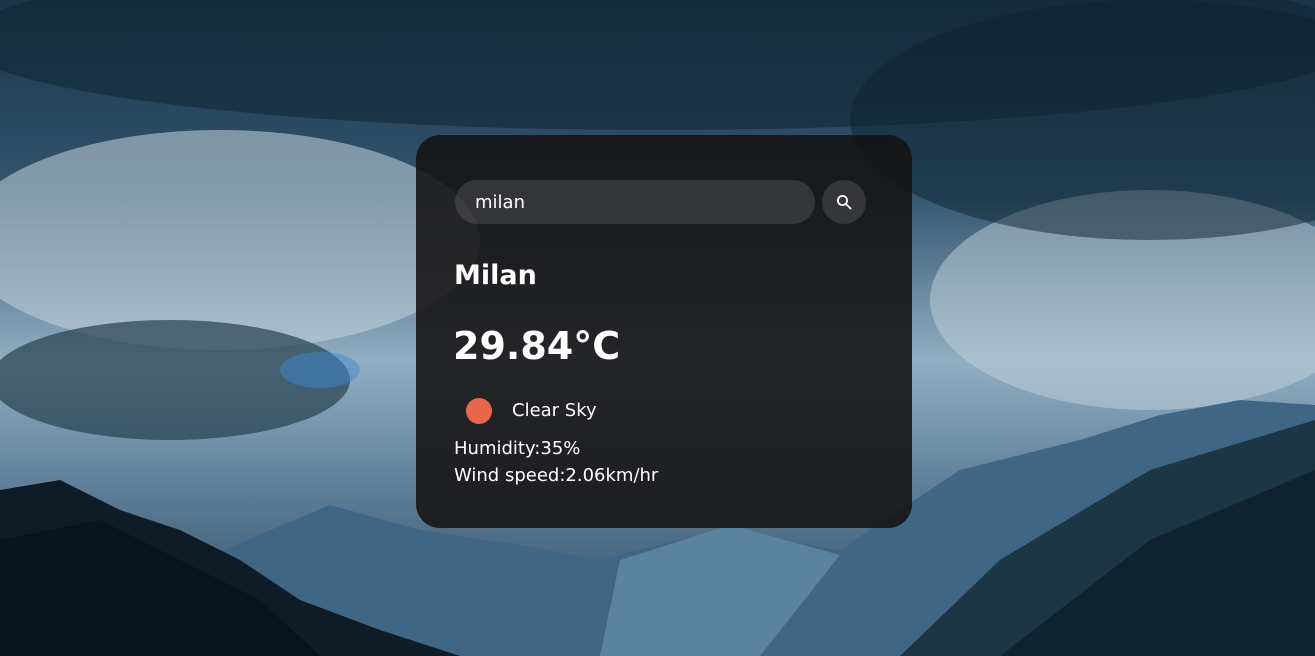 The image size is (1315, 656). I want to click on temperature: 29.84°C, so click(537, 346).